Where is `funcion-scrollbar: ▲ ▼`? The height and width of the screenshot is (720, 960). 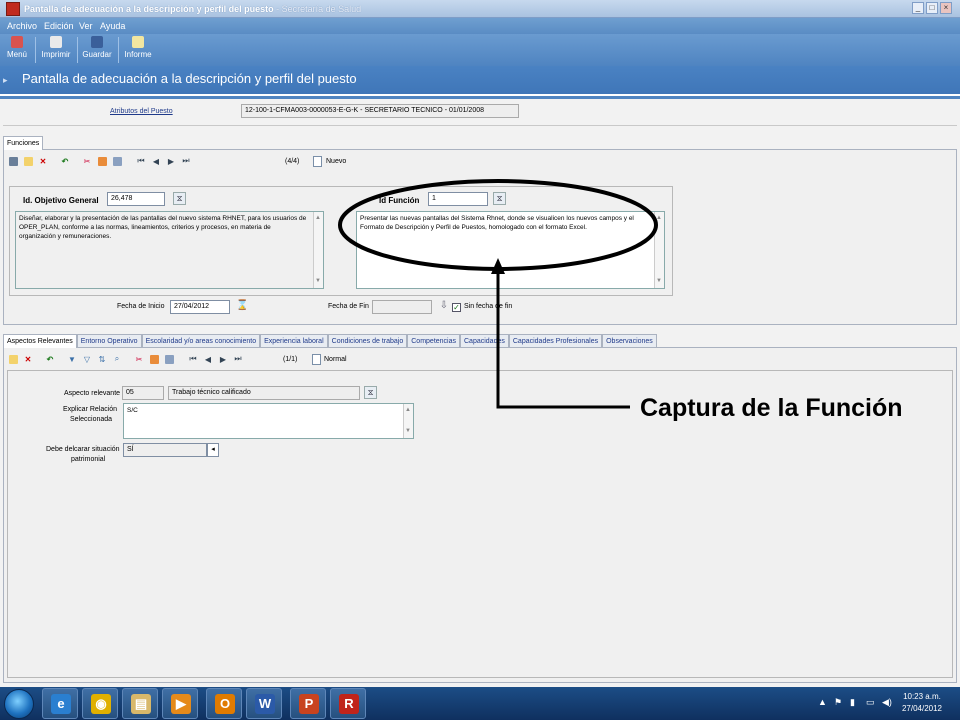 funcion-scrollbar: ▲ ▼ is located at coordinates (659, 250).